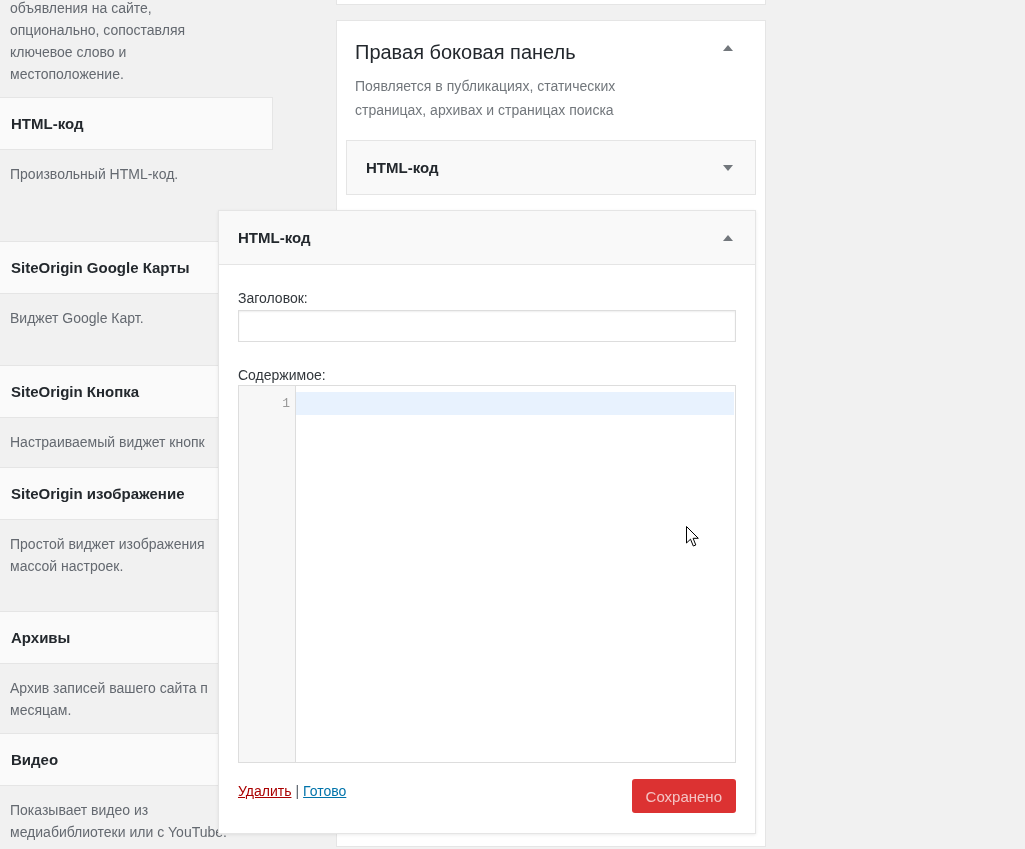 This screenshot has height=849, width=1025. I want to click on widget-description: Виджет Google Карт., so click(77, 318).